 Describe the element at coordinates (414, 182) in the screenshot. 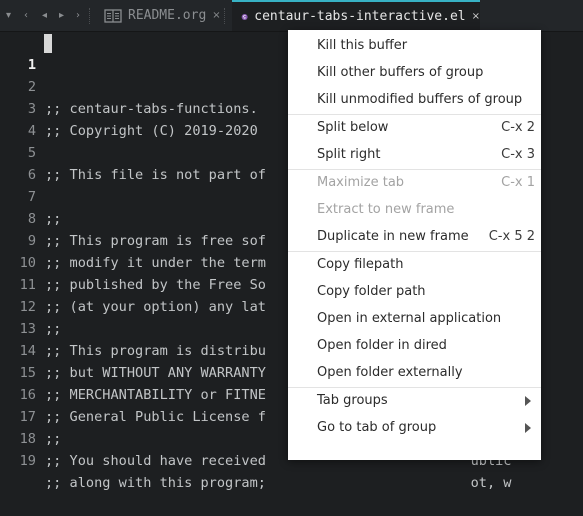

I see `menu-item-maximize-tab: Maximize tab C-x 1` at that location.